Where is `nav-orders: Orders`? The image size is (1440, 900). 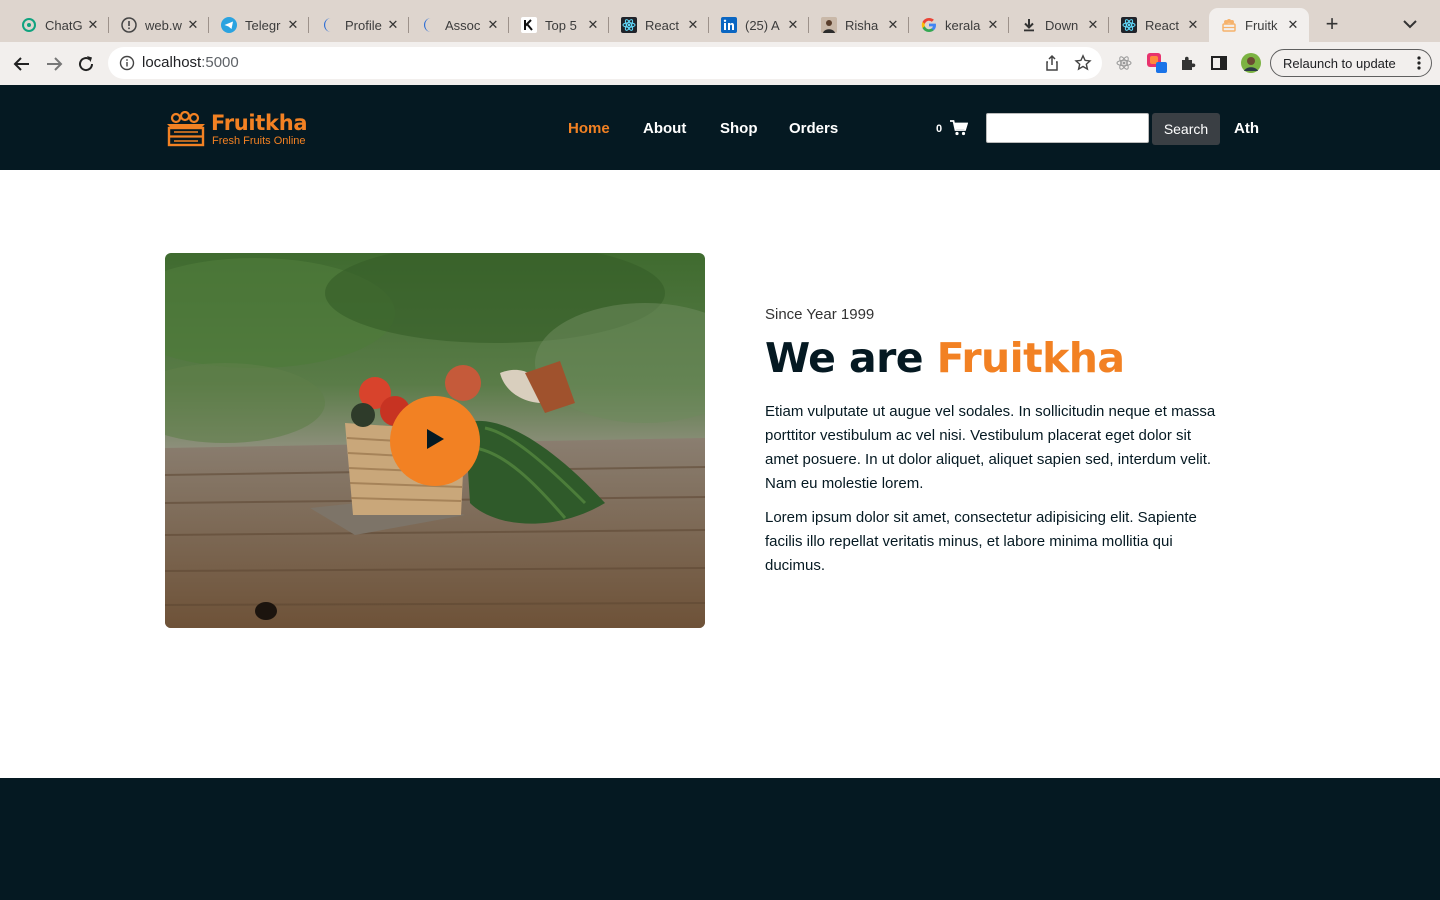
nav-orders: Orders is located at coordinates (813, 128).